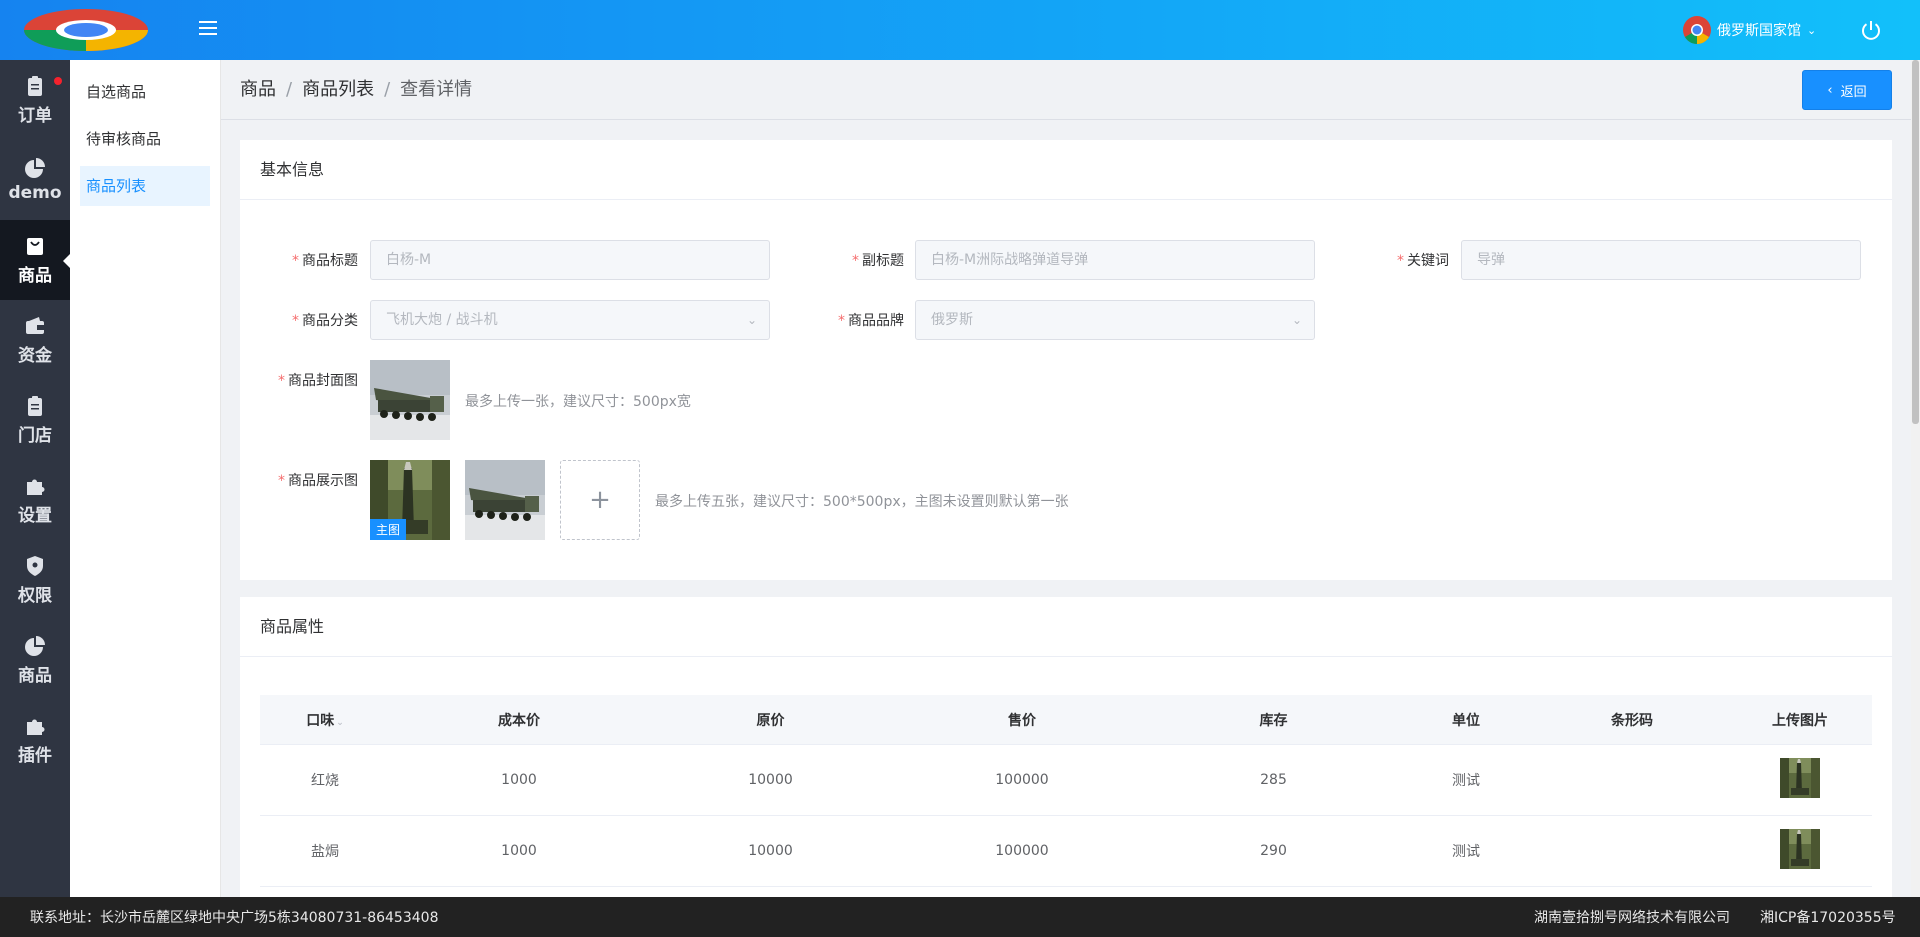 Image resolution: width=1920 pixels, height=937 pixels. I want to click on card-title: 商品属性, so click(1066, 627).